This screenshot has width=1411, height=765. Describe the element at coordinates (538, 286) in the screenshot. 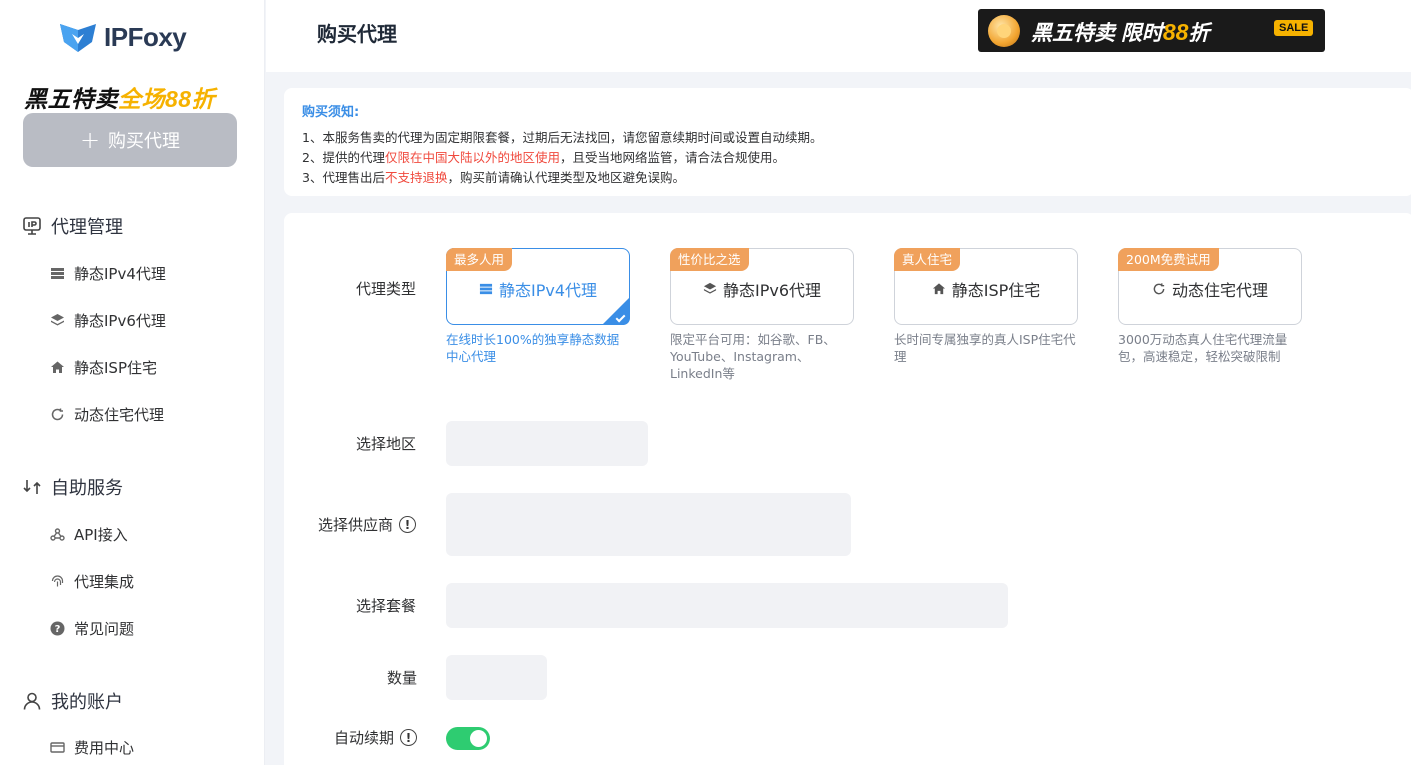

I see `proxy-type-card-ipv4: 最多人用 静态IPv4代理` at that location.